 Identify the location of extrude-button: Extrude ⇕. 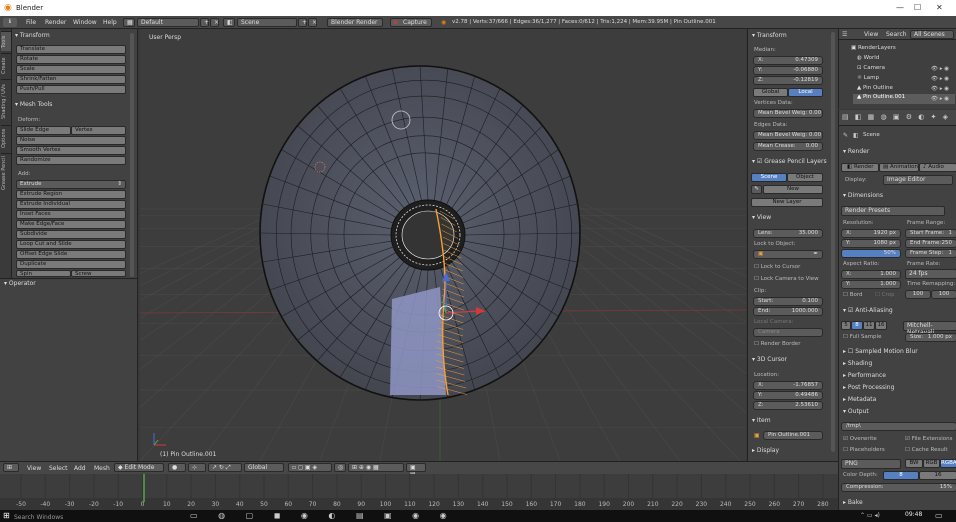
(71, 184).